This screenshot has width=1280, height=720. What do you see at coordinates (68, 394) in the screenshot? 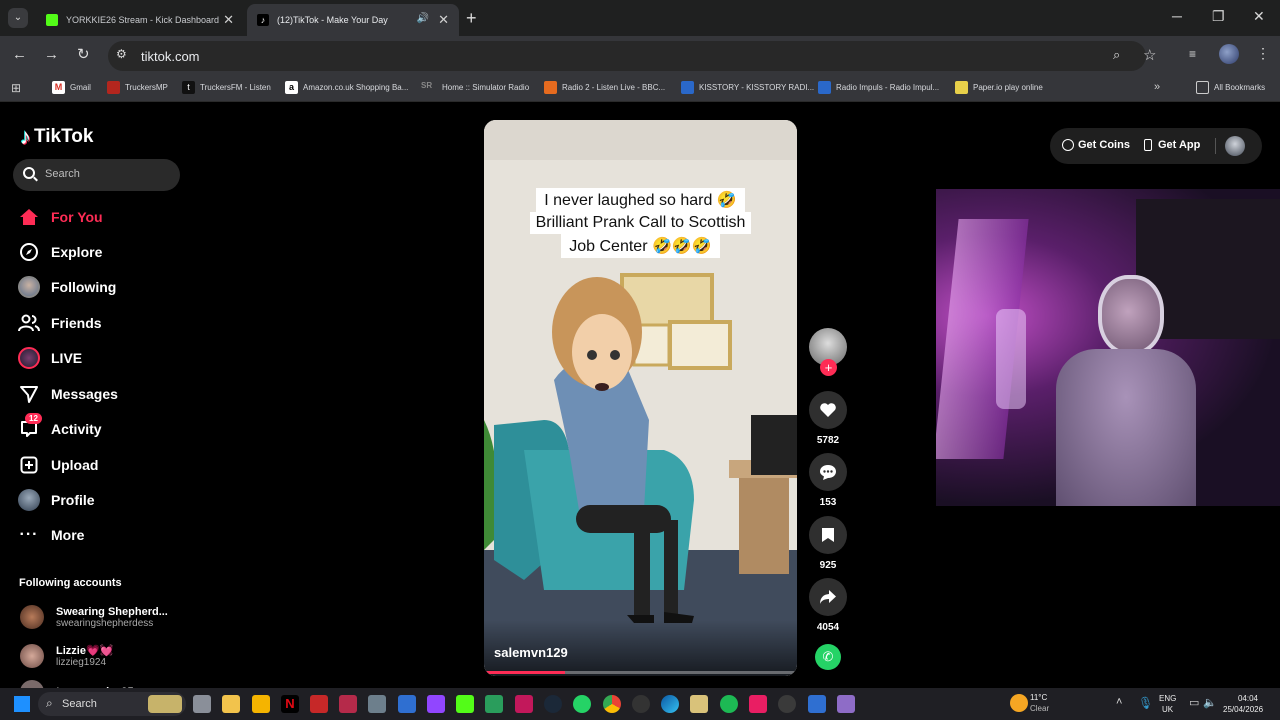
I see `nav-messages: Messages` at bounding box center [68, 394].